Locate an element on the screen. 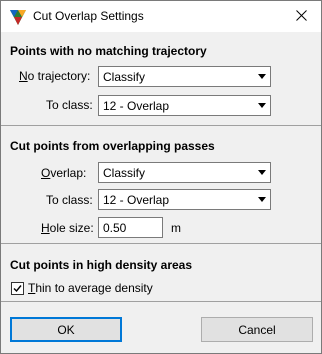  app-logo-icon is located at coordinates (18, 17).